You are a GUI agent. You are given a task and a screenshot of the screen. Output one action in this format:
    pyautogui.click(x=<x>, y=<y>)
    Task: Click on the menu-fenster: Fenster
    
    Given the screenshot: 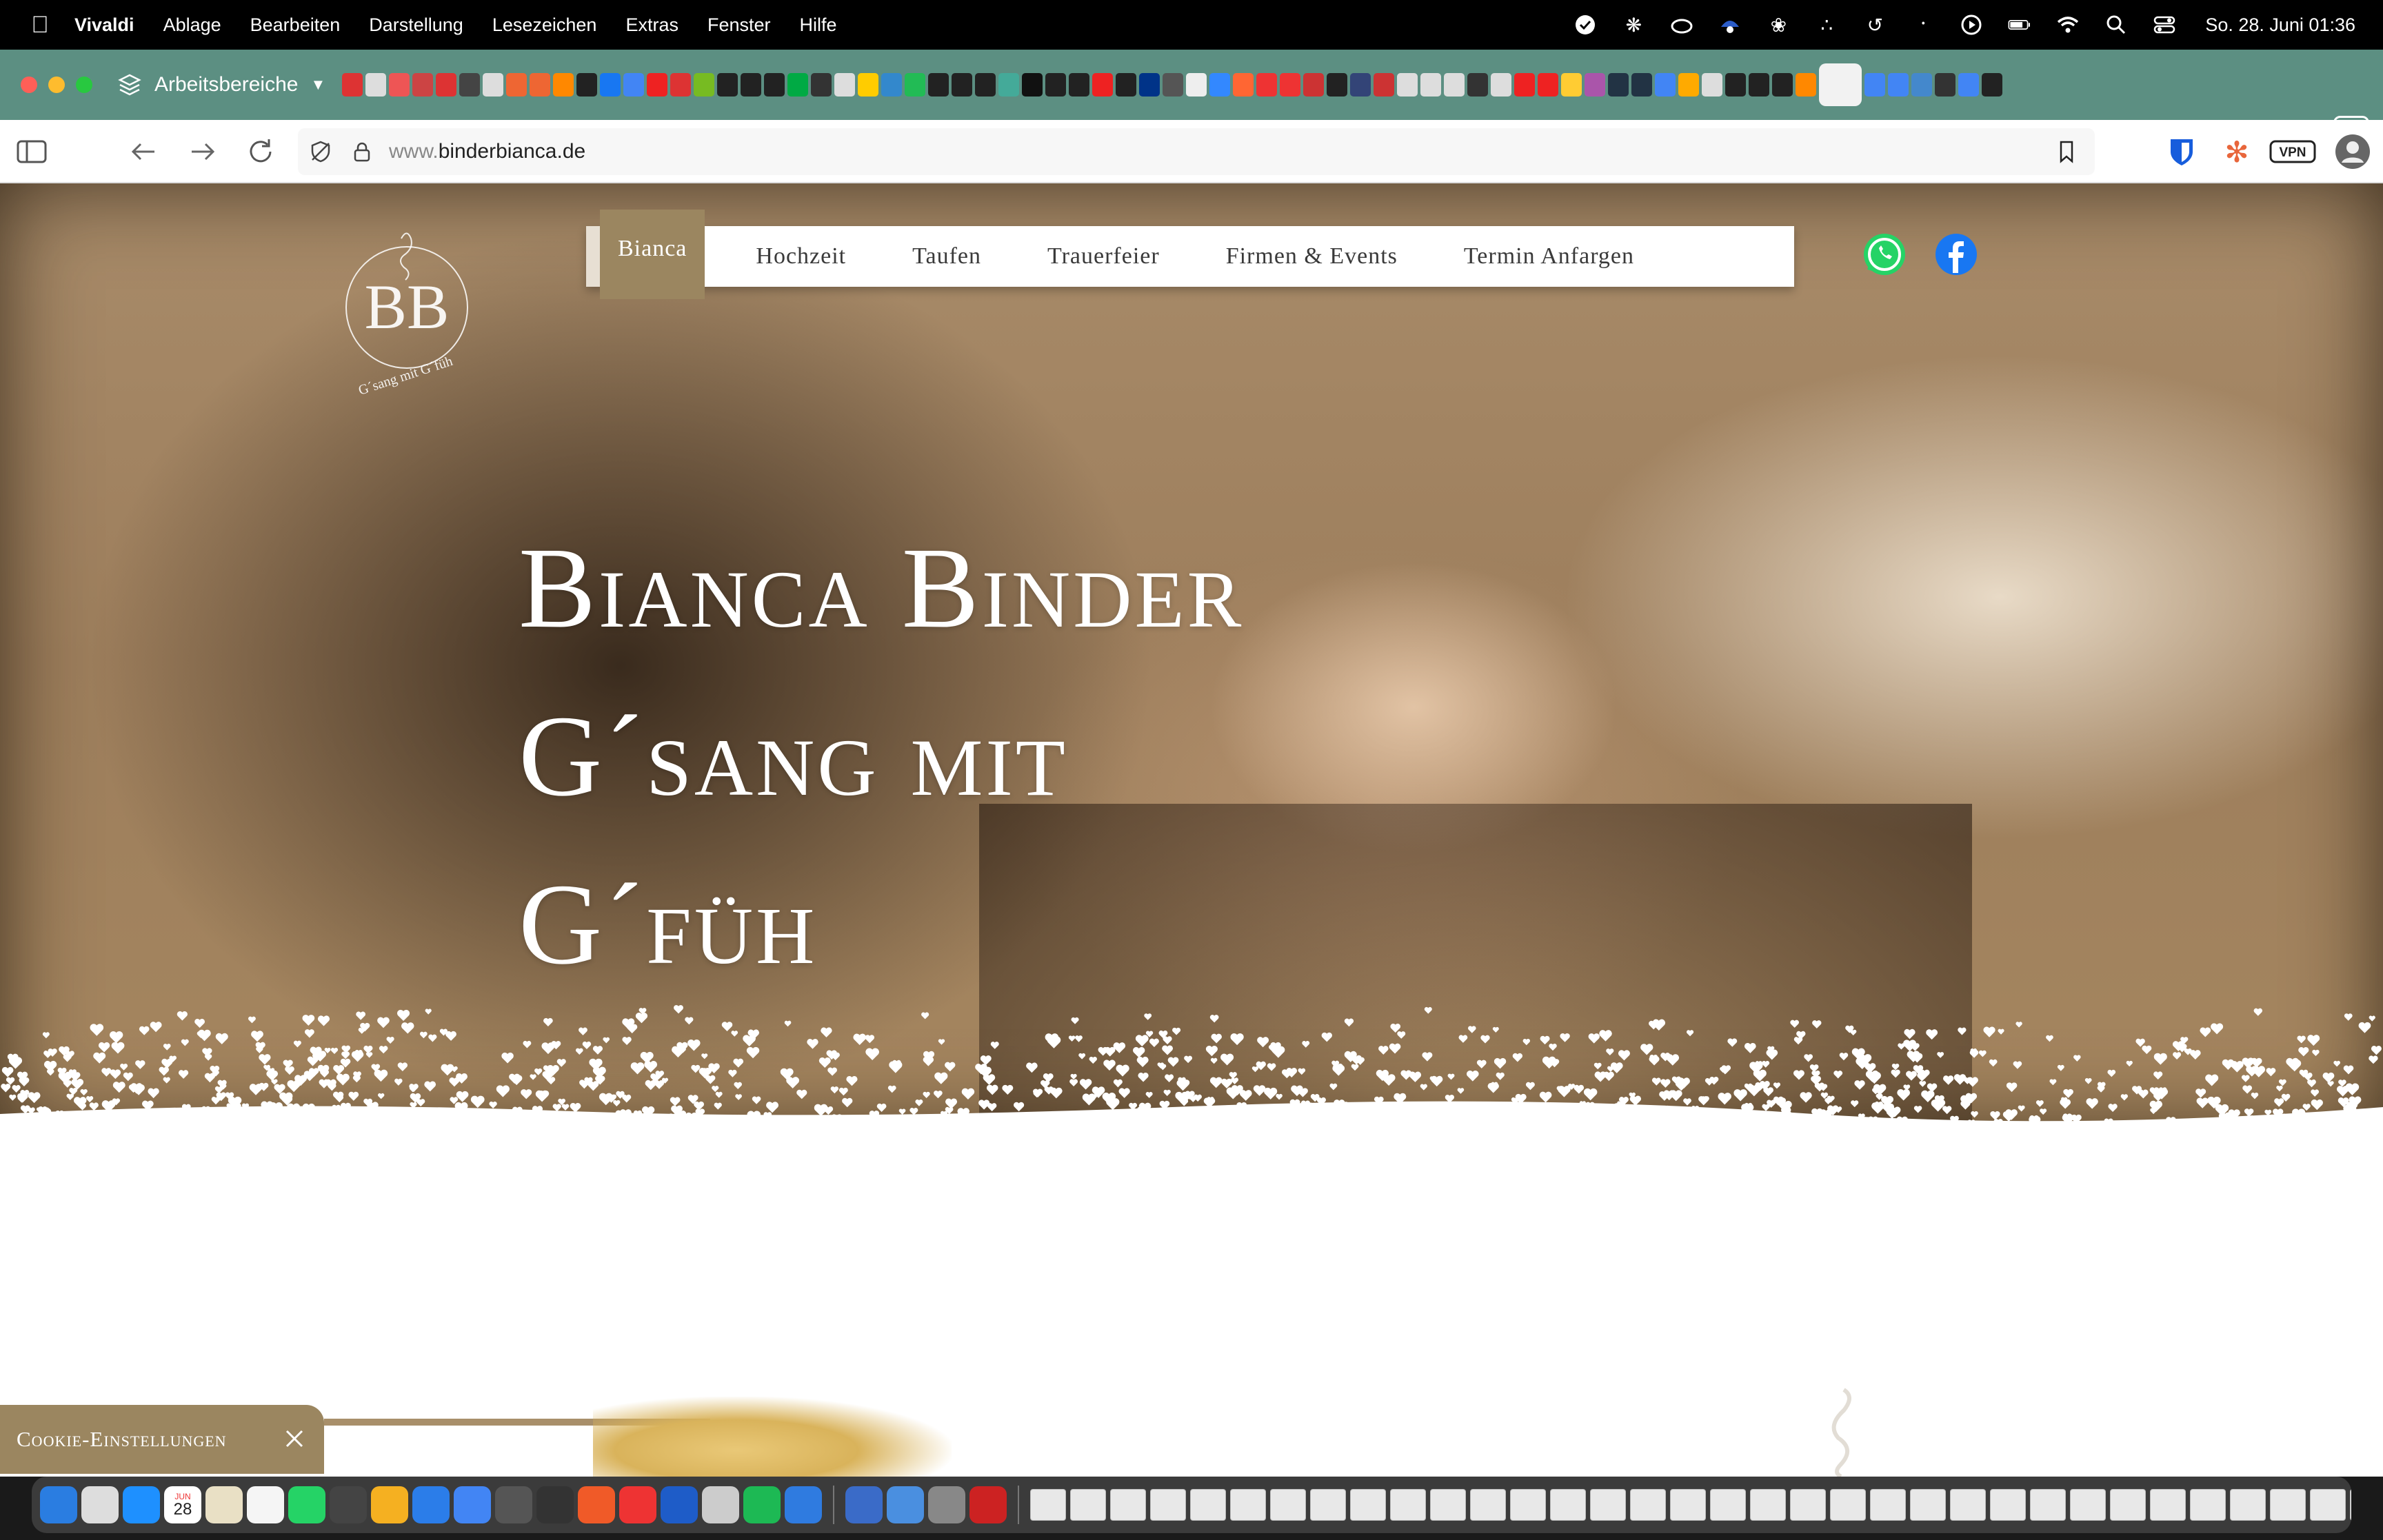 What is the action you would take?
    pyautogui.click(x=739, y=25)
    